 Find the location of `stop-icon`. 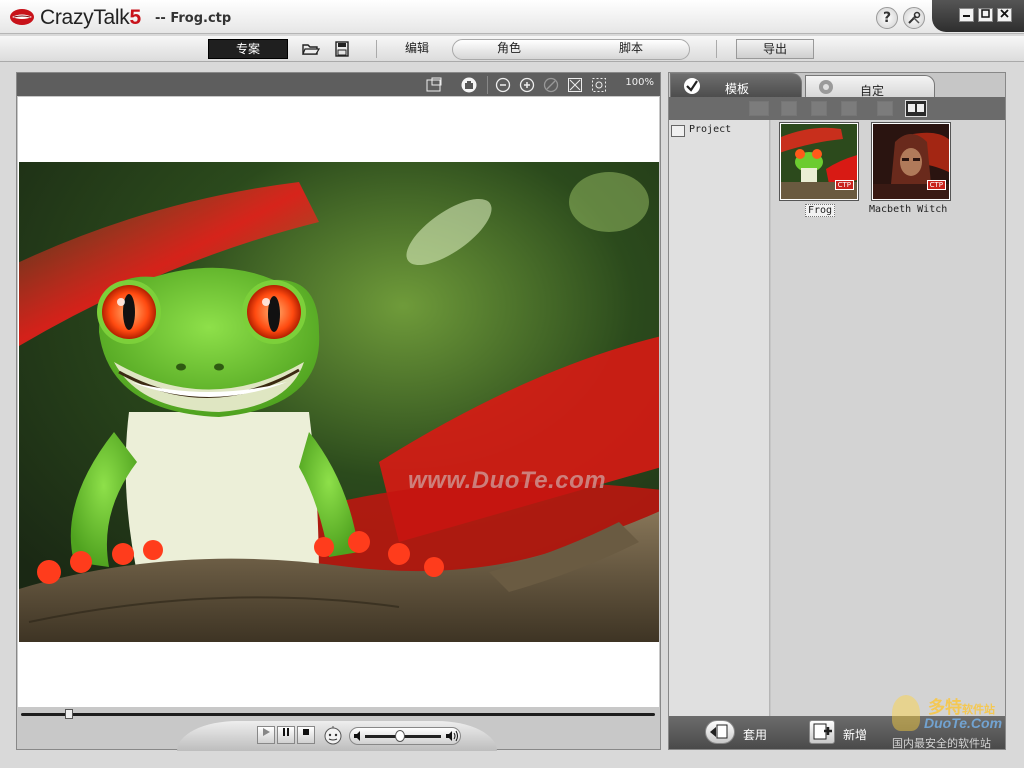

stop-icon is located at coordinates (306, 732).